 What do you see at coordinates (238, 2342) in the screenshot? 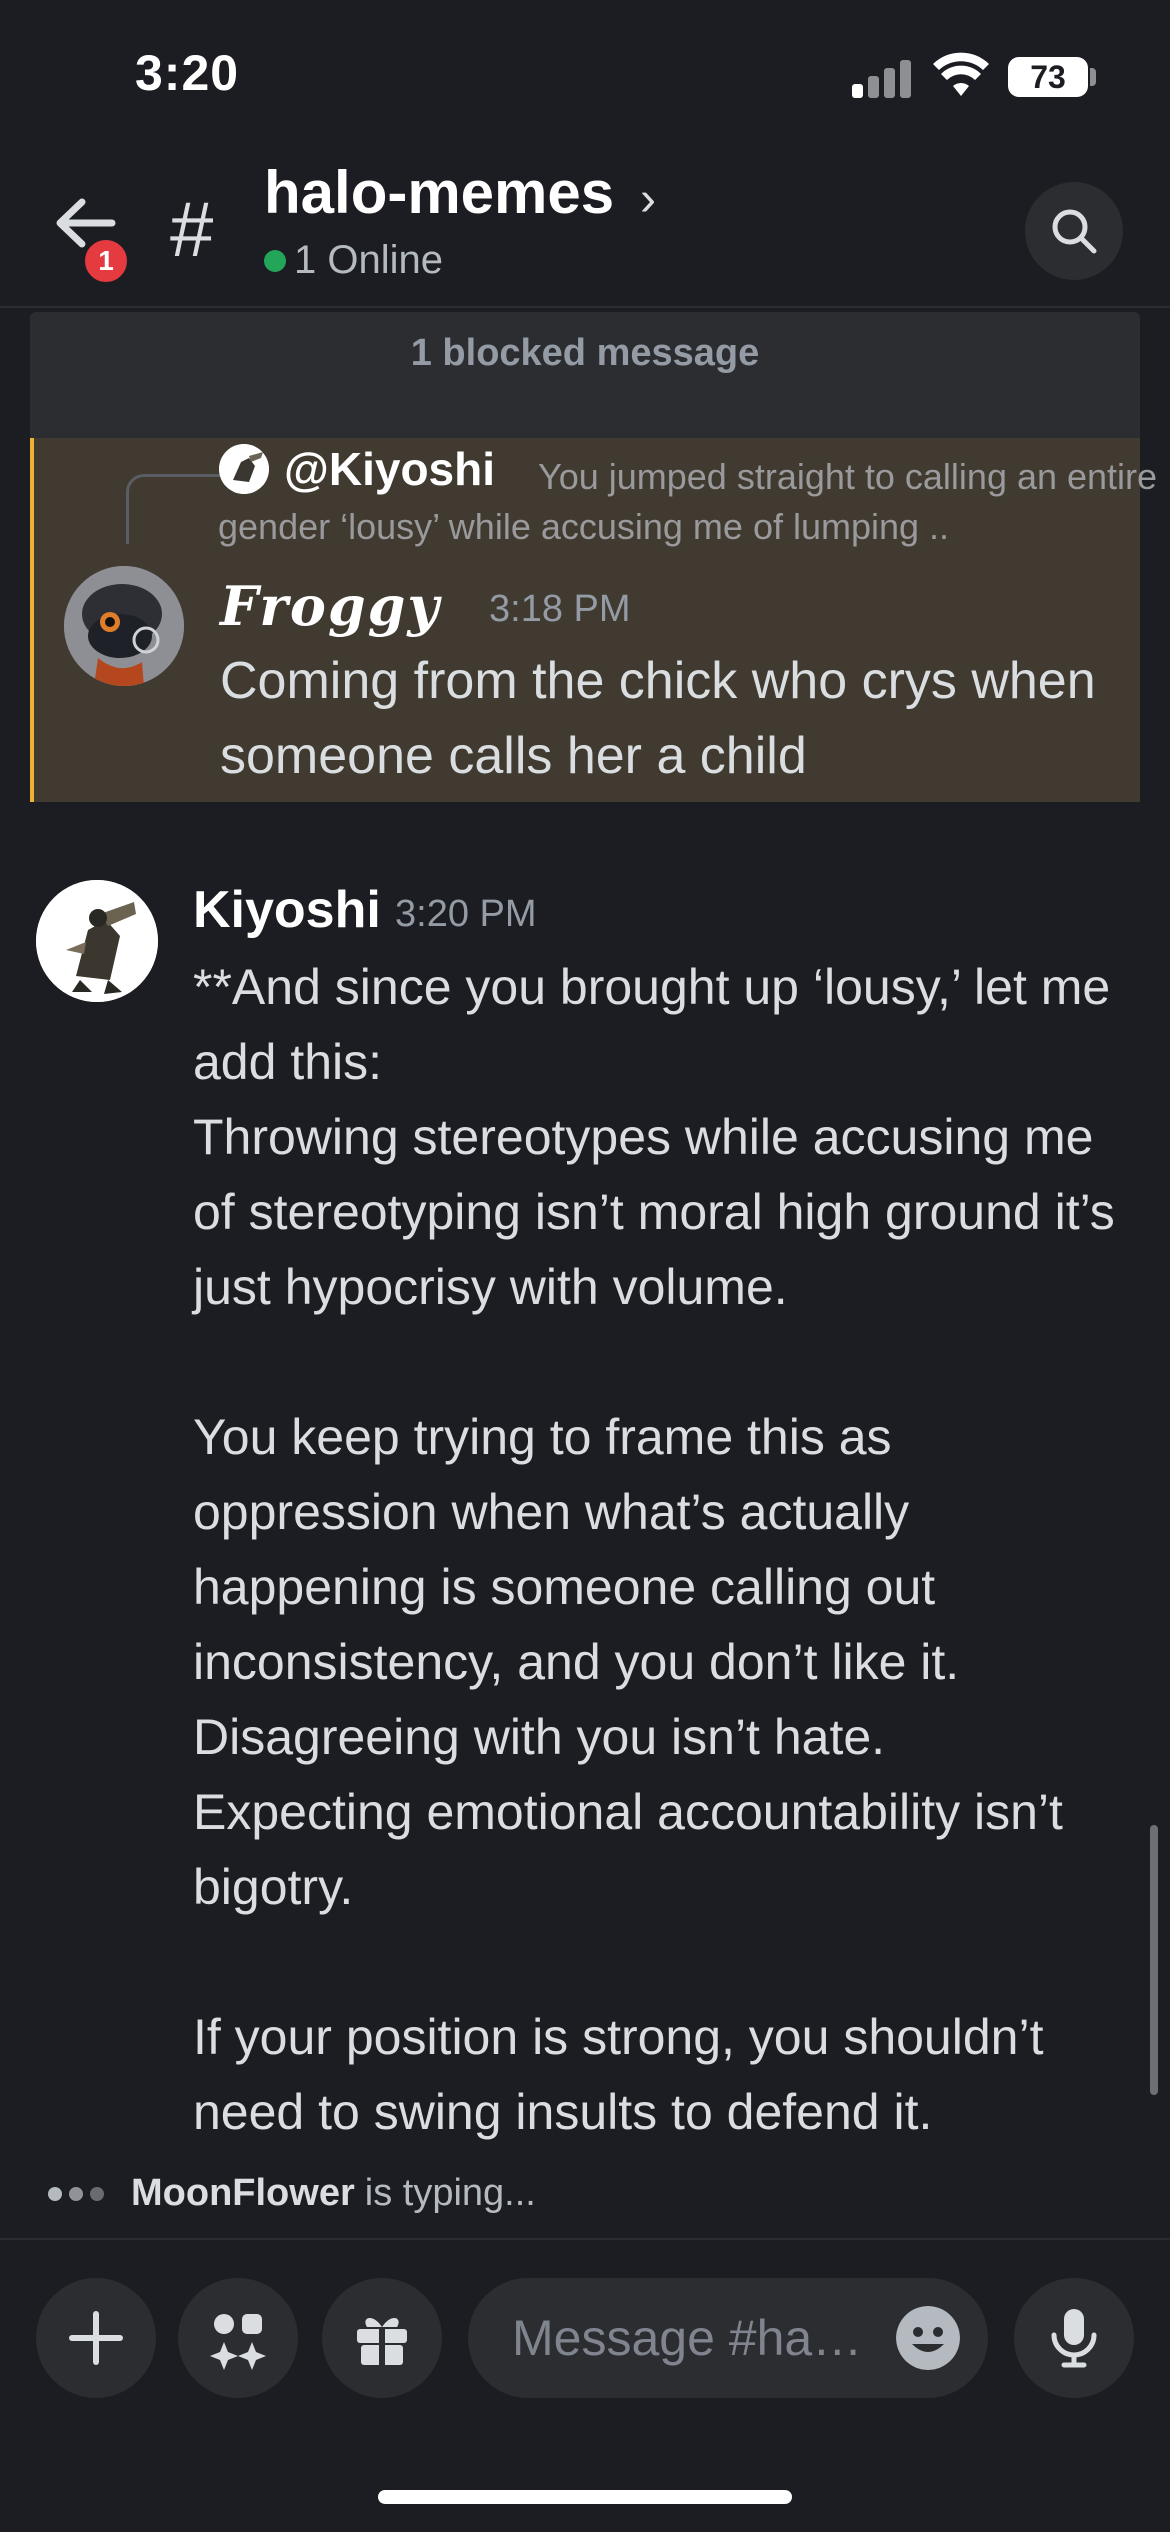
I see `apps-sparkle-icon` at bounding box center [238, 2342].